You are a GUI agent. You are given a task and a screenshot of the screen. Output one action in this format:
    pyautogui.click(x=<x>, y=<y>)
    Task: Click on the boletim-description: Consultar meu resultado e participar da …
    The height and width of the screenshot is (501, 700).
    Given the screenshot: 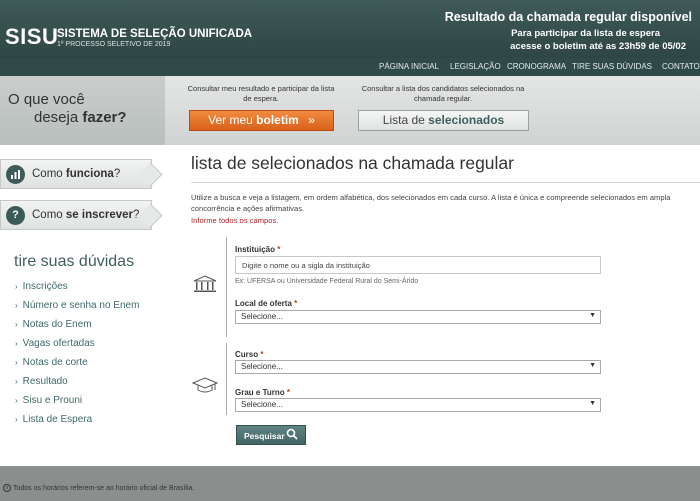 What is the action you would take?
    pyautogui.click(x=261, y=93)
    